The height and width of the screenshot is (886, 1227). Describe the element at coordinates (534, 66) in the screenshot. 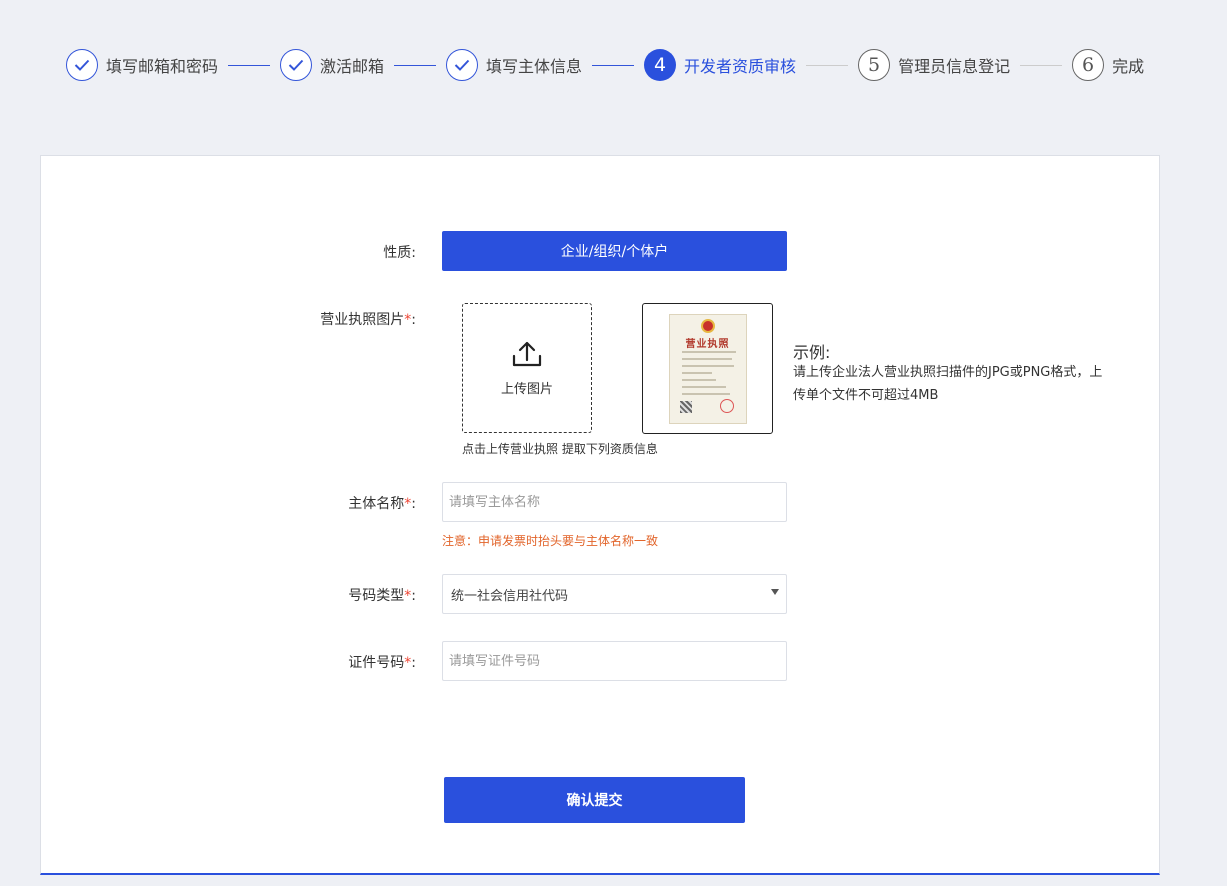

I see `step-label: 填写主体信息` at that location.